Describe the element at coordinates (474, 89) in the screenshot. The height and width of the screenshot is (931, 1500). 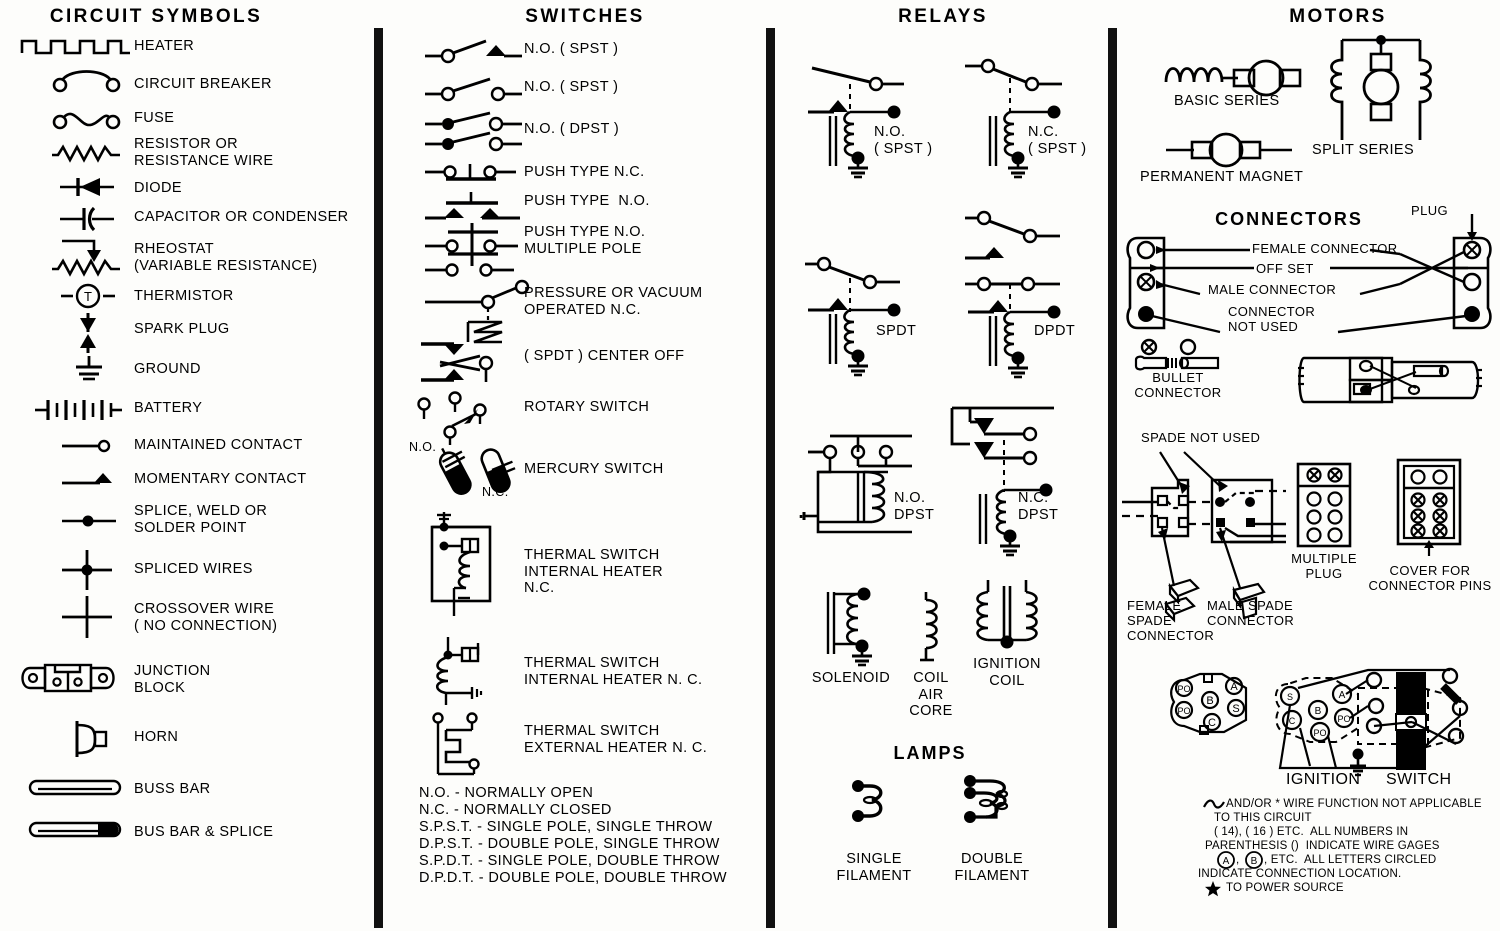
I see `no-spst-switch` at that location.